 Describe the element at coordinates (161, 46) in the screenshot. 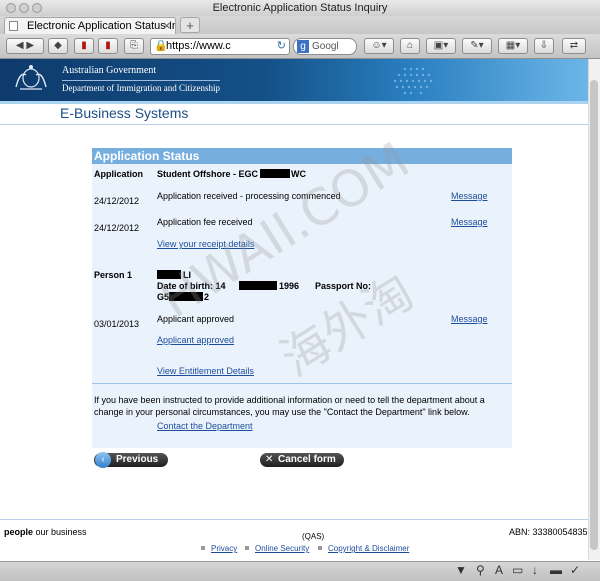

I see `lock-icon: 🔒` at that location.